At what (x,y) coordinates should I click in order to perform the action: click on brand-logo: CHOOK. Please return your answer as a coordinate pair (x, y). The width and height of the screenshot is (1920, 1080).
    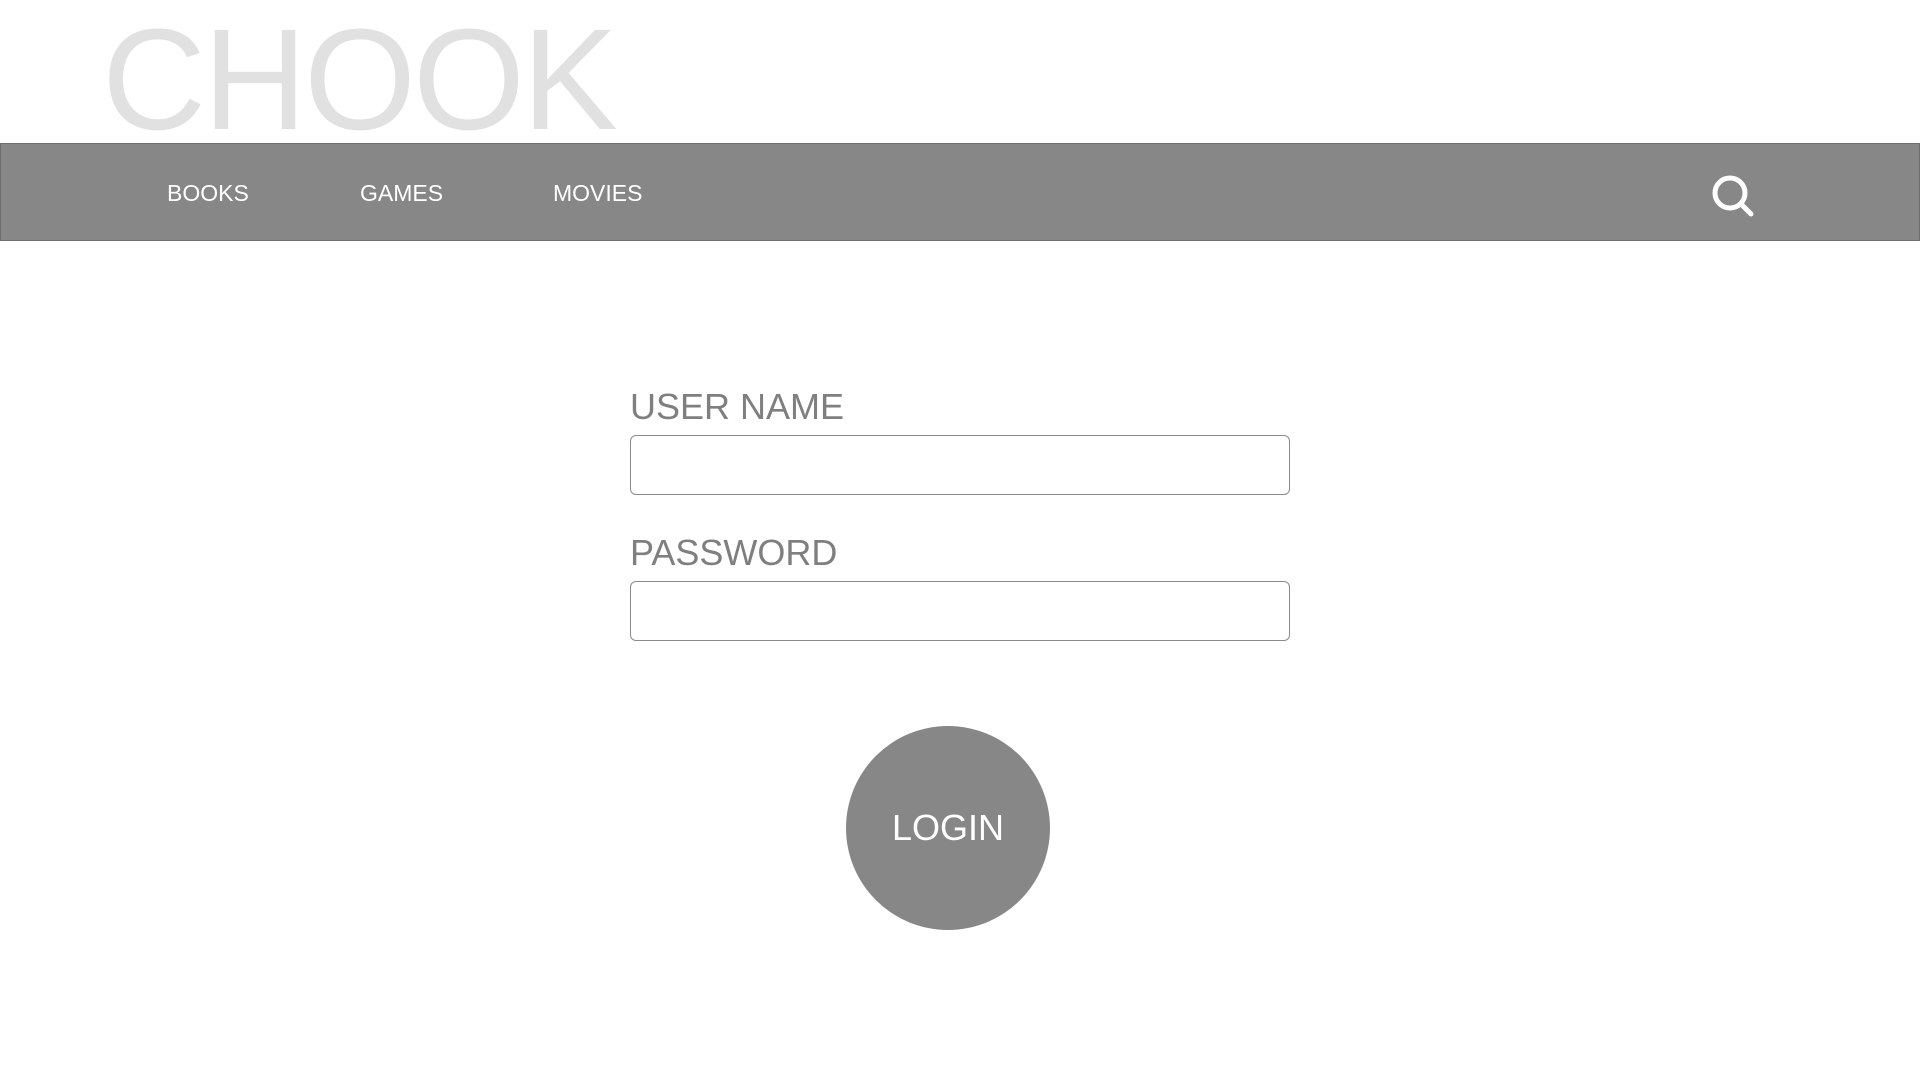
    Looking at the image, I should click on (360, 80).